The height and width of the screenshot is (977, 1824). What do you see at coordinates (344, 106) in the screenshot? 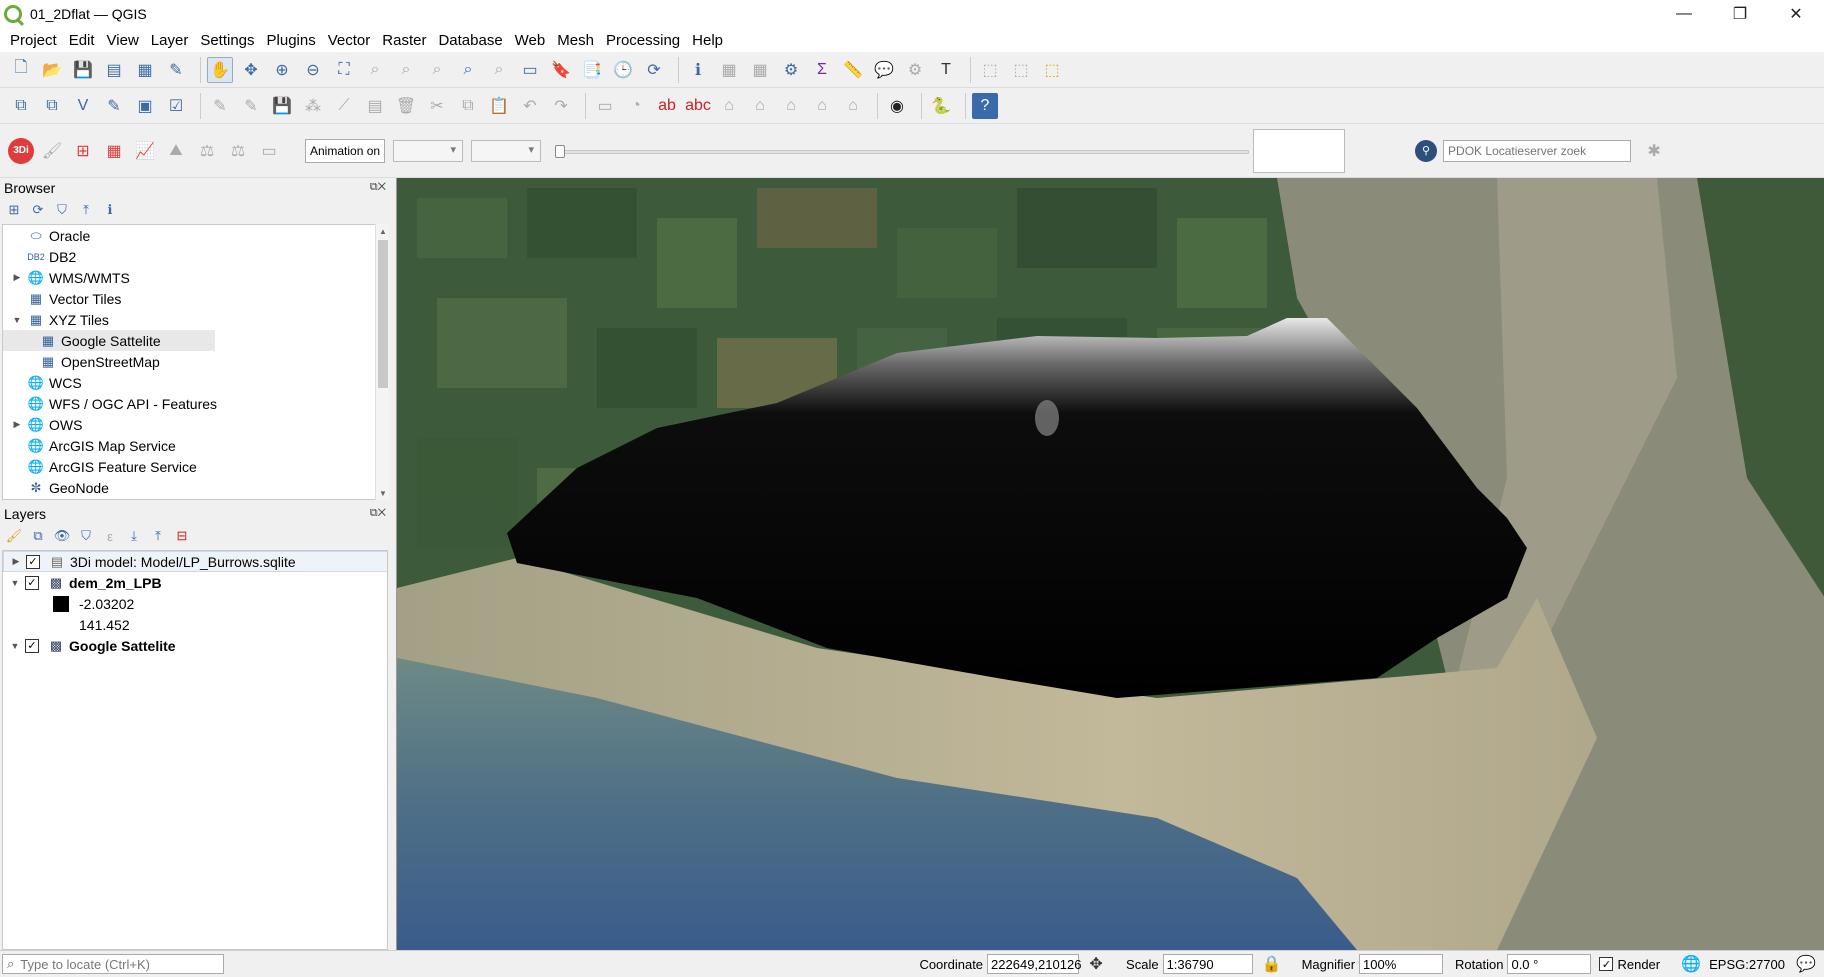
I see `vertex-tool-icon: ⟋` at bounding box center [344, 106].